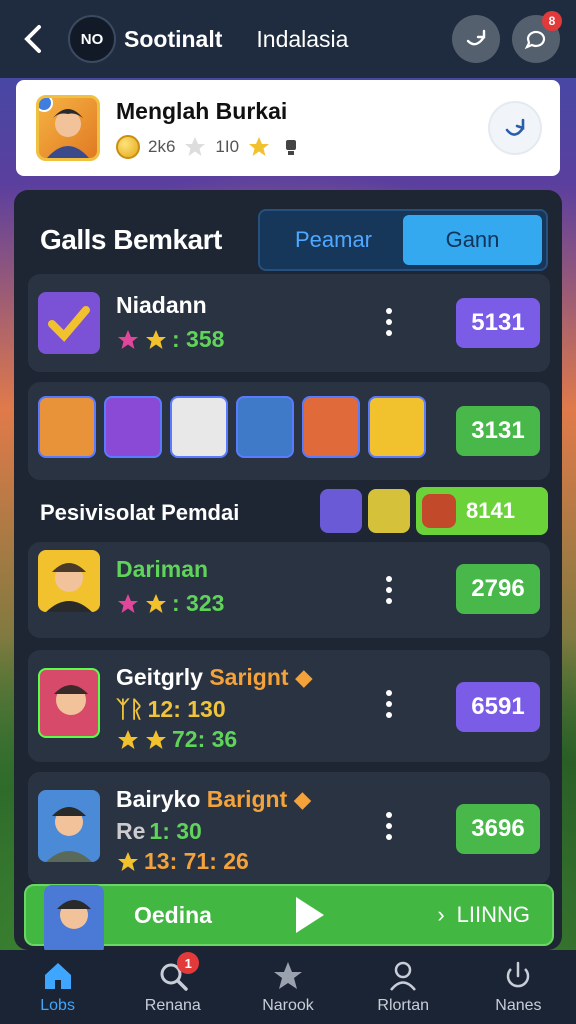 The image size is (576, 1024). Describe the element at coordinates (186, 709) in the screenshot. I see `player-stats: 12: 130` at that location.